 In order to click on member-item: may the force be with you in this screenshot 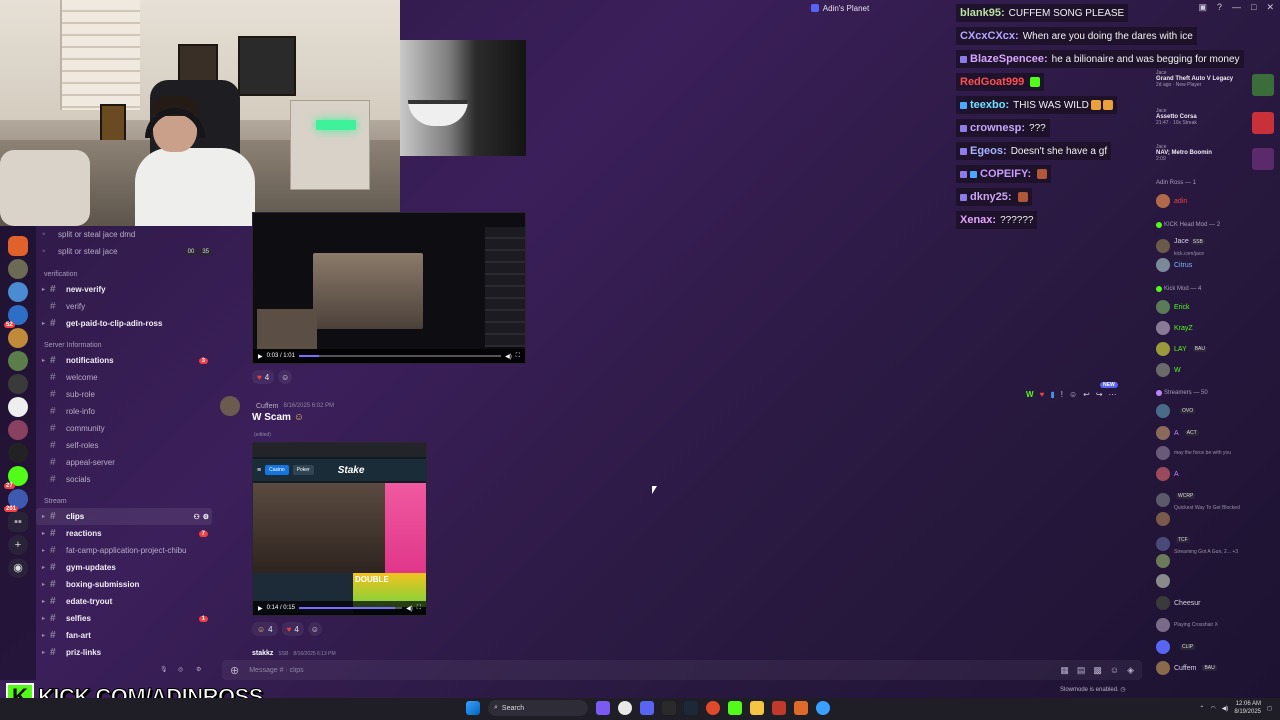, I will do `click(1215, 453)`.